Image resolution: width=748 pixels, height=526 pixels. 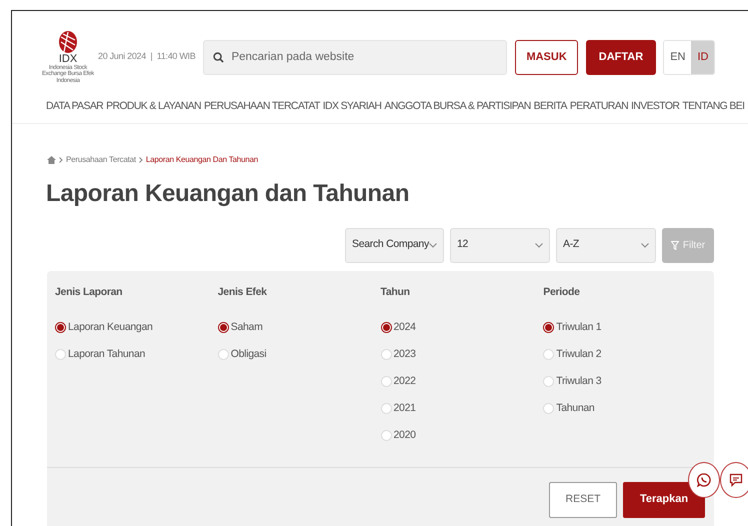 I want to click on radio-label: 2023, so click(x=405, y=354).